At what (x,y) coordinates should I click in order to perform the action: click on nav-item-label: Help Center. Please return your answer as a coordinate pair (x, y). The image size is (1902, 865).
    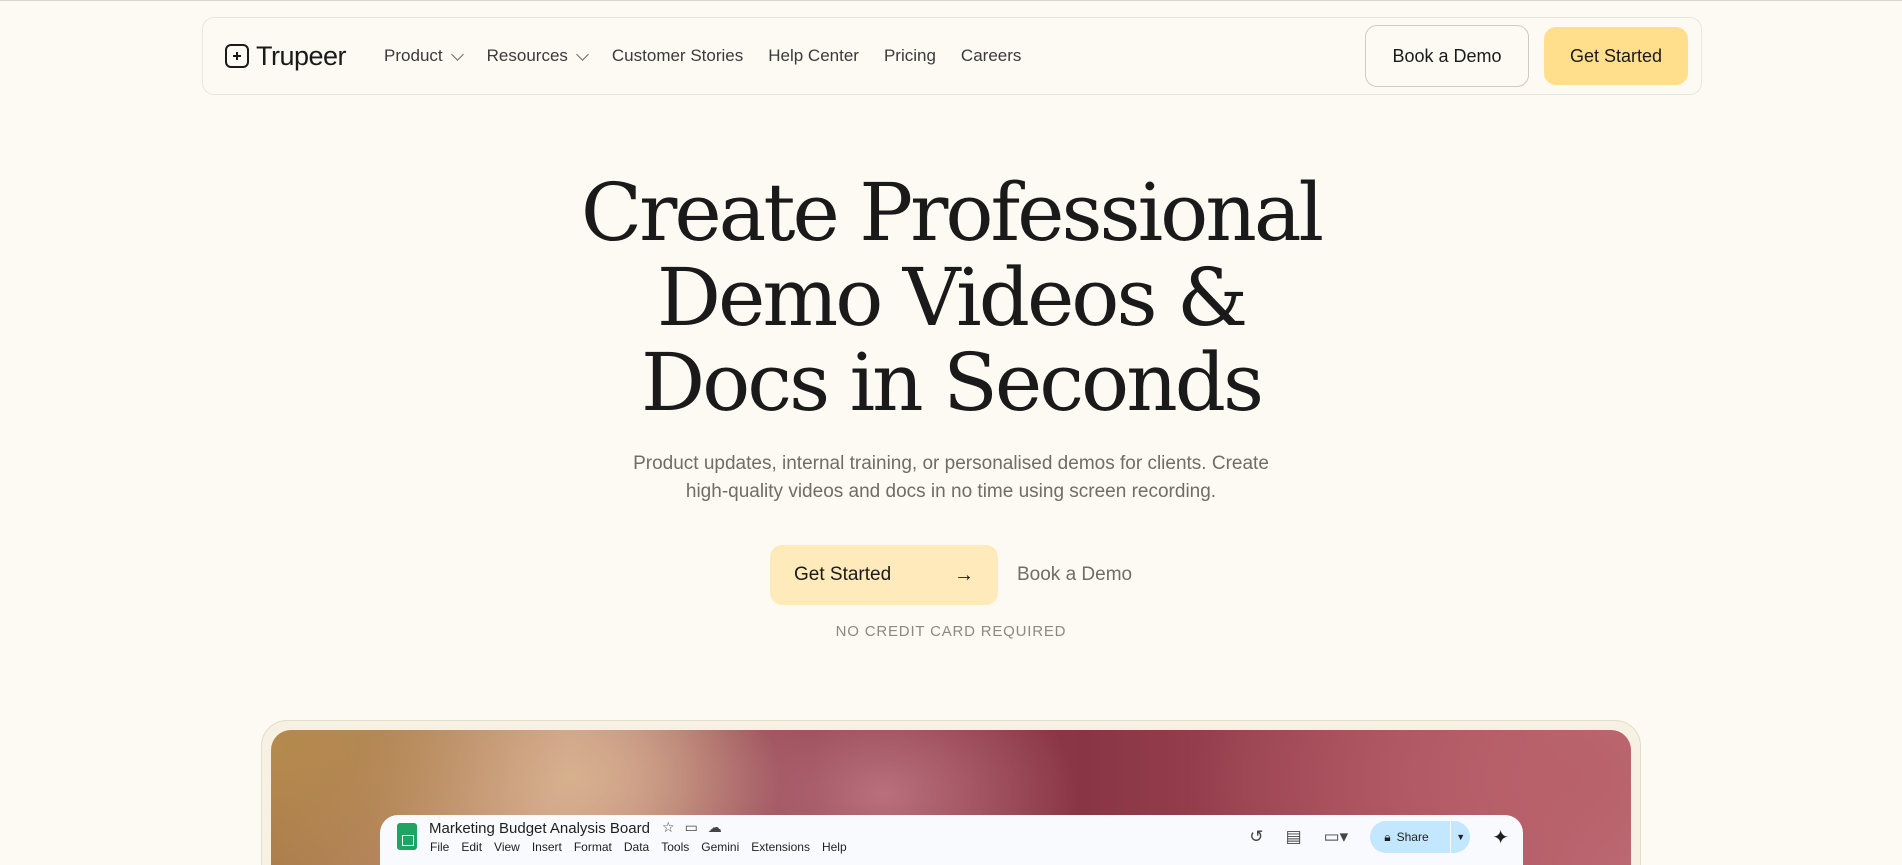
    Looking at the image, I should click on (813, 55).